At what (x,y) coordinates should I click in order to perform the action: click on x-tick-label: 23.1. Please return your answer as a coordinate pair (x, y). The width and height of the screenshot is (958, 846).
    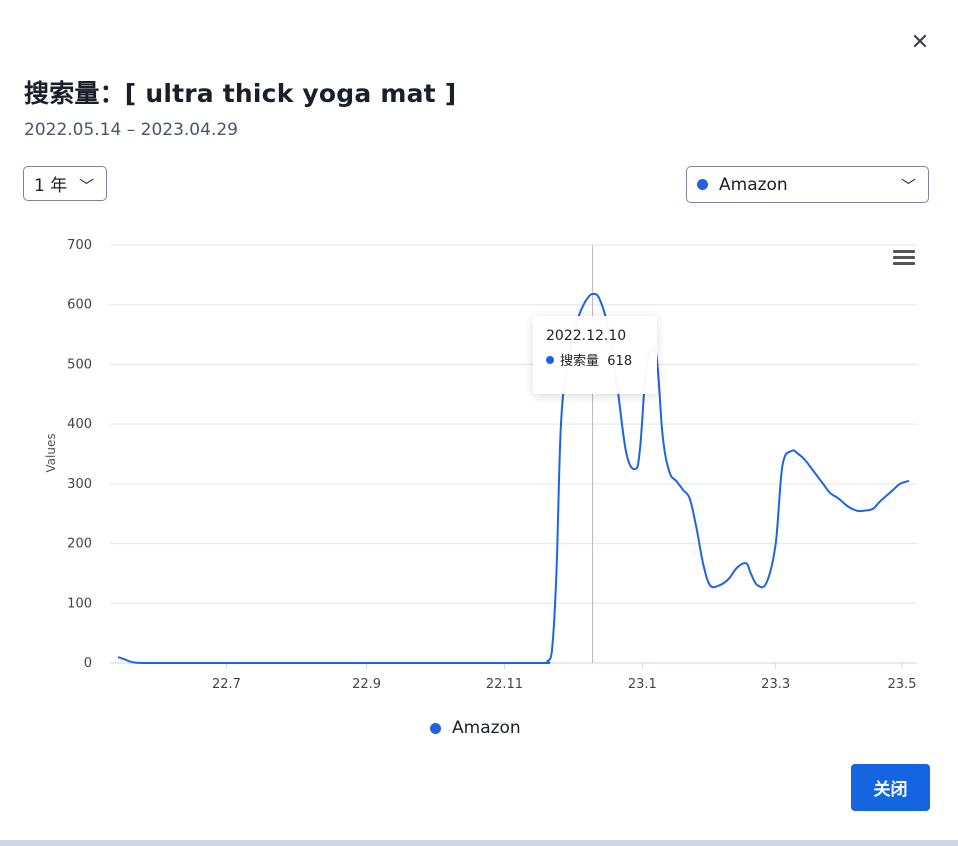
    Looking at the image, I should click on (642, 684).